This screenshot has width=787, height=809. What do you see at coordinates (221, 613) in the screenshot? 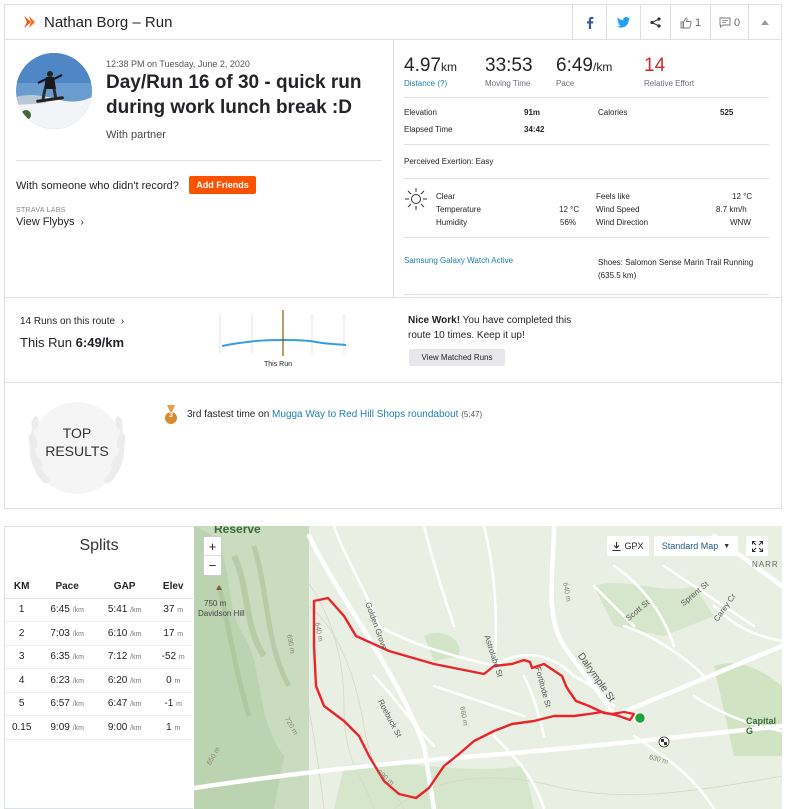
I see `map-label-hill: Davidson Hill` at bounding box center [221, 613].